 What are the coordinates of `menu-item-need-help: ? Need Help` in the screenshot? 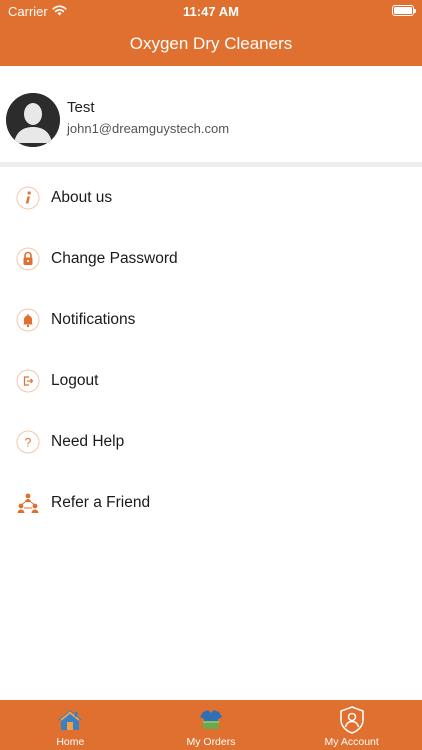 It's located at (211, 441).